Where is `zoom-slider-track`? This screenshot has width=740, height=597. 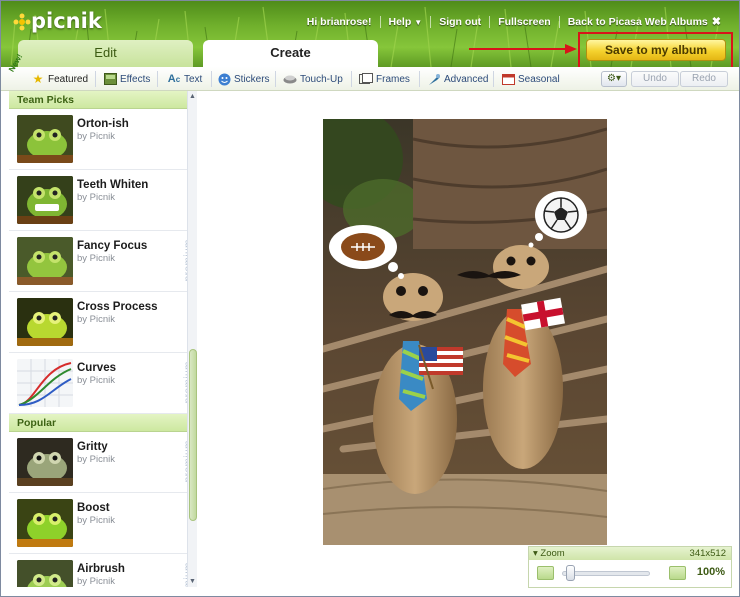
zoom-slider-track is located at coordinates (606, 573).